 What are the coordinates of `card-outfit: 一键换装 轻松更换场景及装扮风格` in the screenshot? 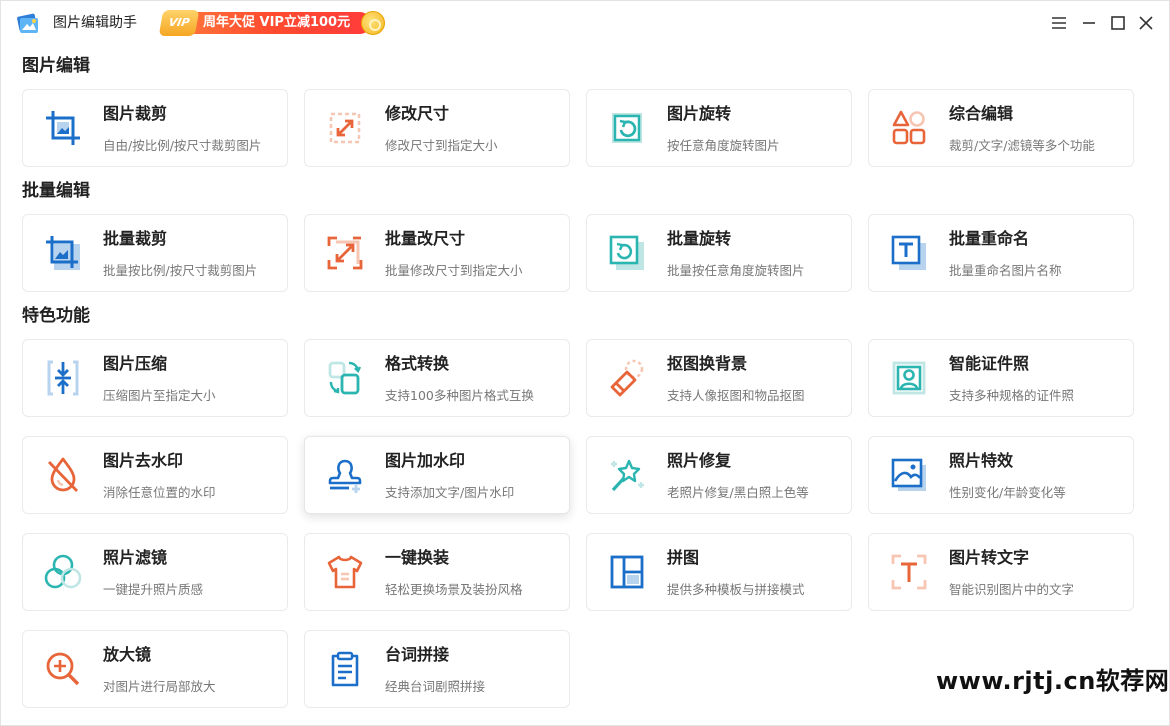 It's located at (437, 572).